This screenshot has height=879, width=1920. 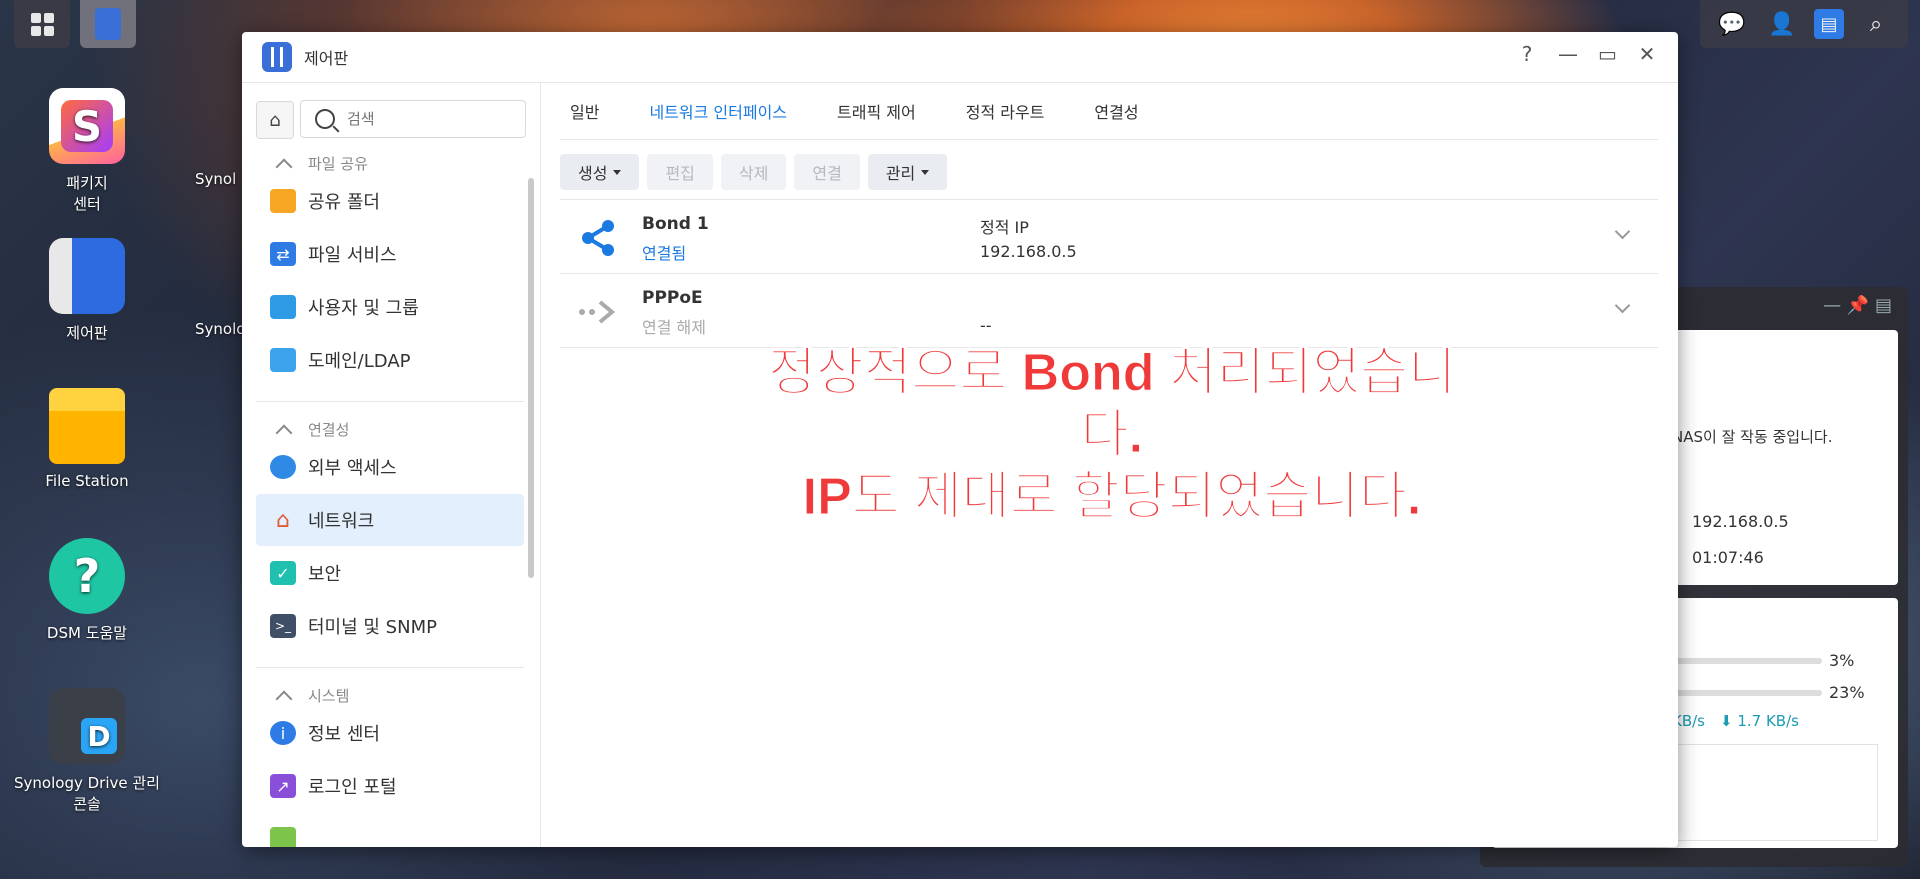 What do you see at coordinates (1005, 111) in the screenshot?
I see `tab-static-route: 정적 라우트` at bounding box center [1005, 111].